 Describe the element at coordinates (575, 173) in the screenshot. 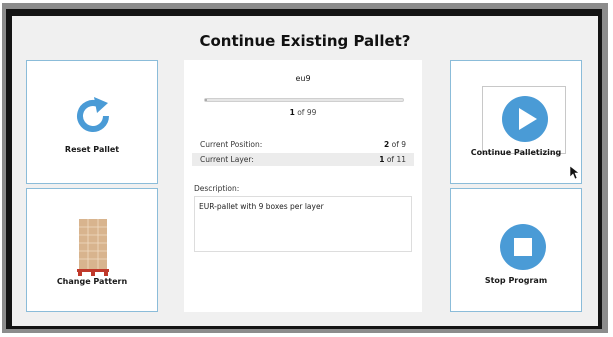

I see `mouse-cursor-icon` at that location.